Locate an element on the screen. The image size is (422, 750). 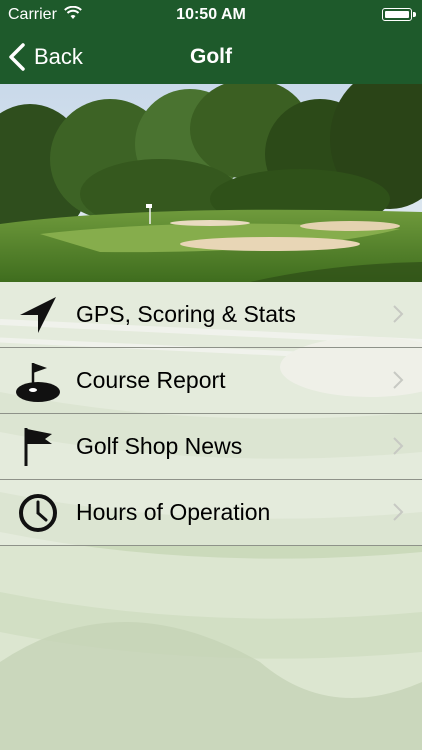
location-arrow-icon is located at coordinates (38, 314).